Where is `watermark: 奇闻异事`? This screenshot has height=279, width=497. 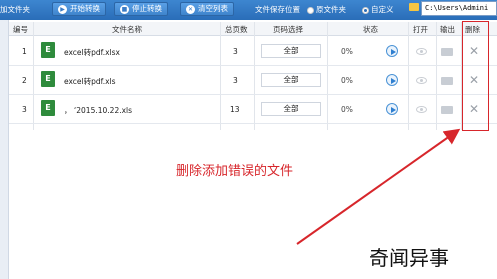 watermark: 奇闻异事 is located at coordinates (409, 258).